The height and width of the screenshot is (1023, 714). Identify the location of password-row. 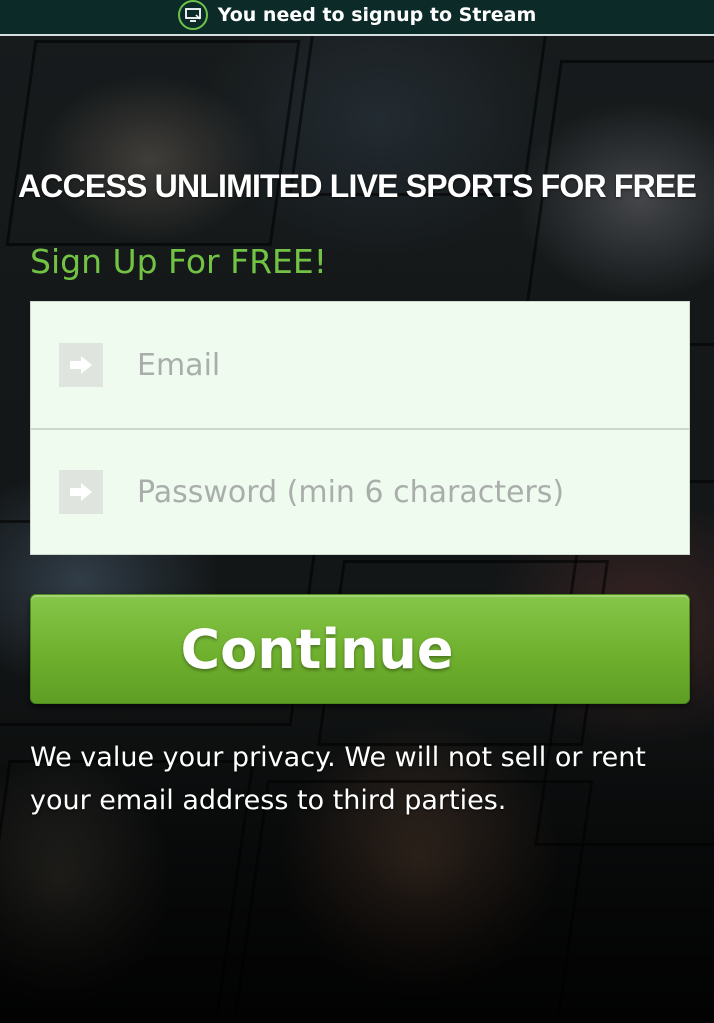
(360, 492).